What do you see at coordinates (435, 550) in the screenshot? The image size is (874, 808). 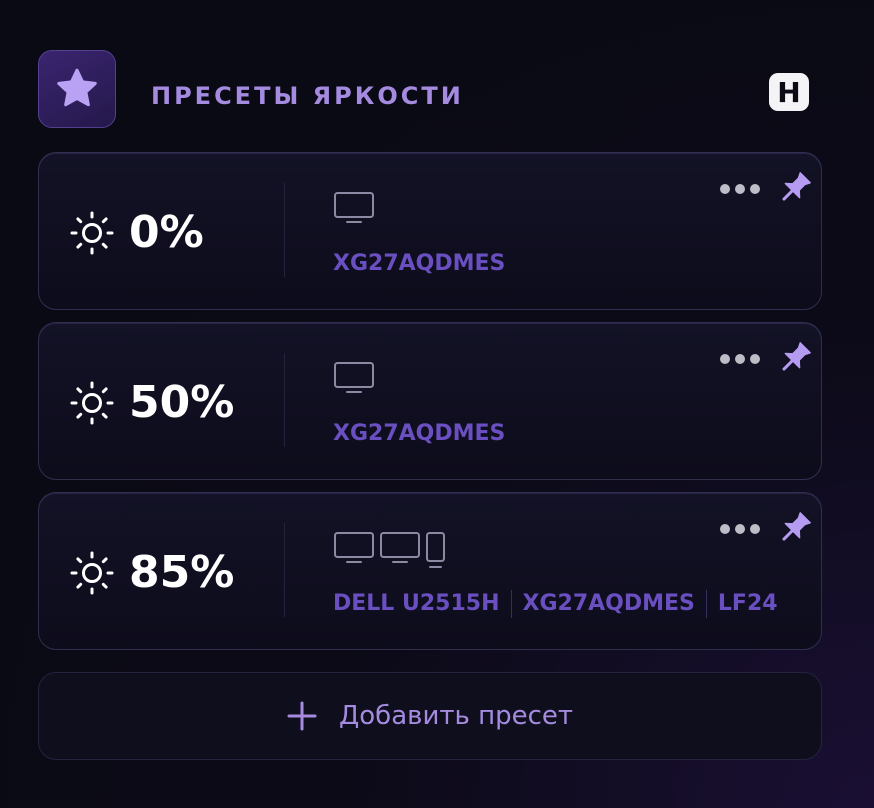 I see `portrait-monitor-icon` at bounding box center [435, 550].